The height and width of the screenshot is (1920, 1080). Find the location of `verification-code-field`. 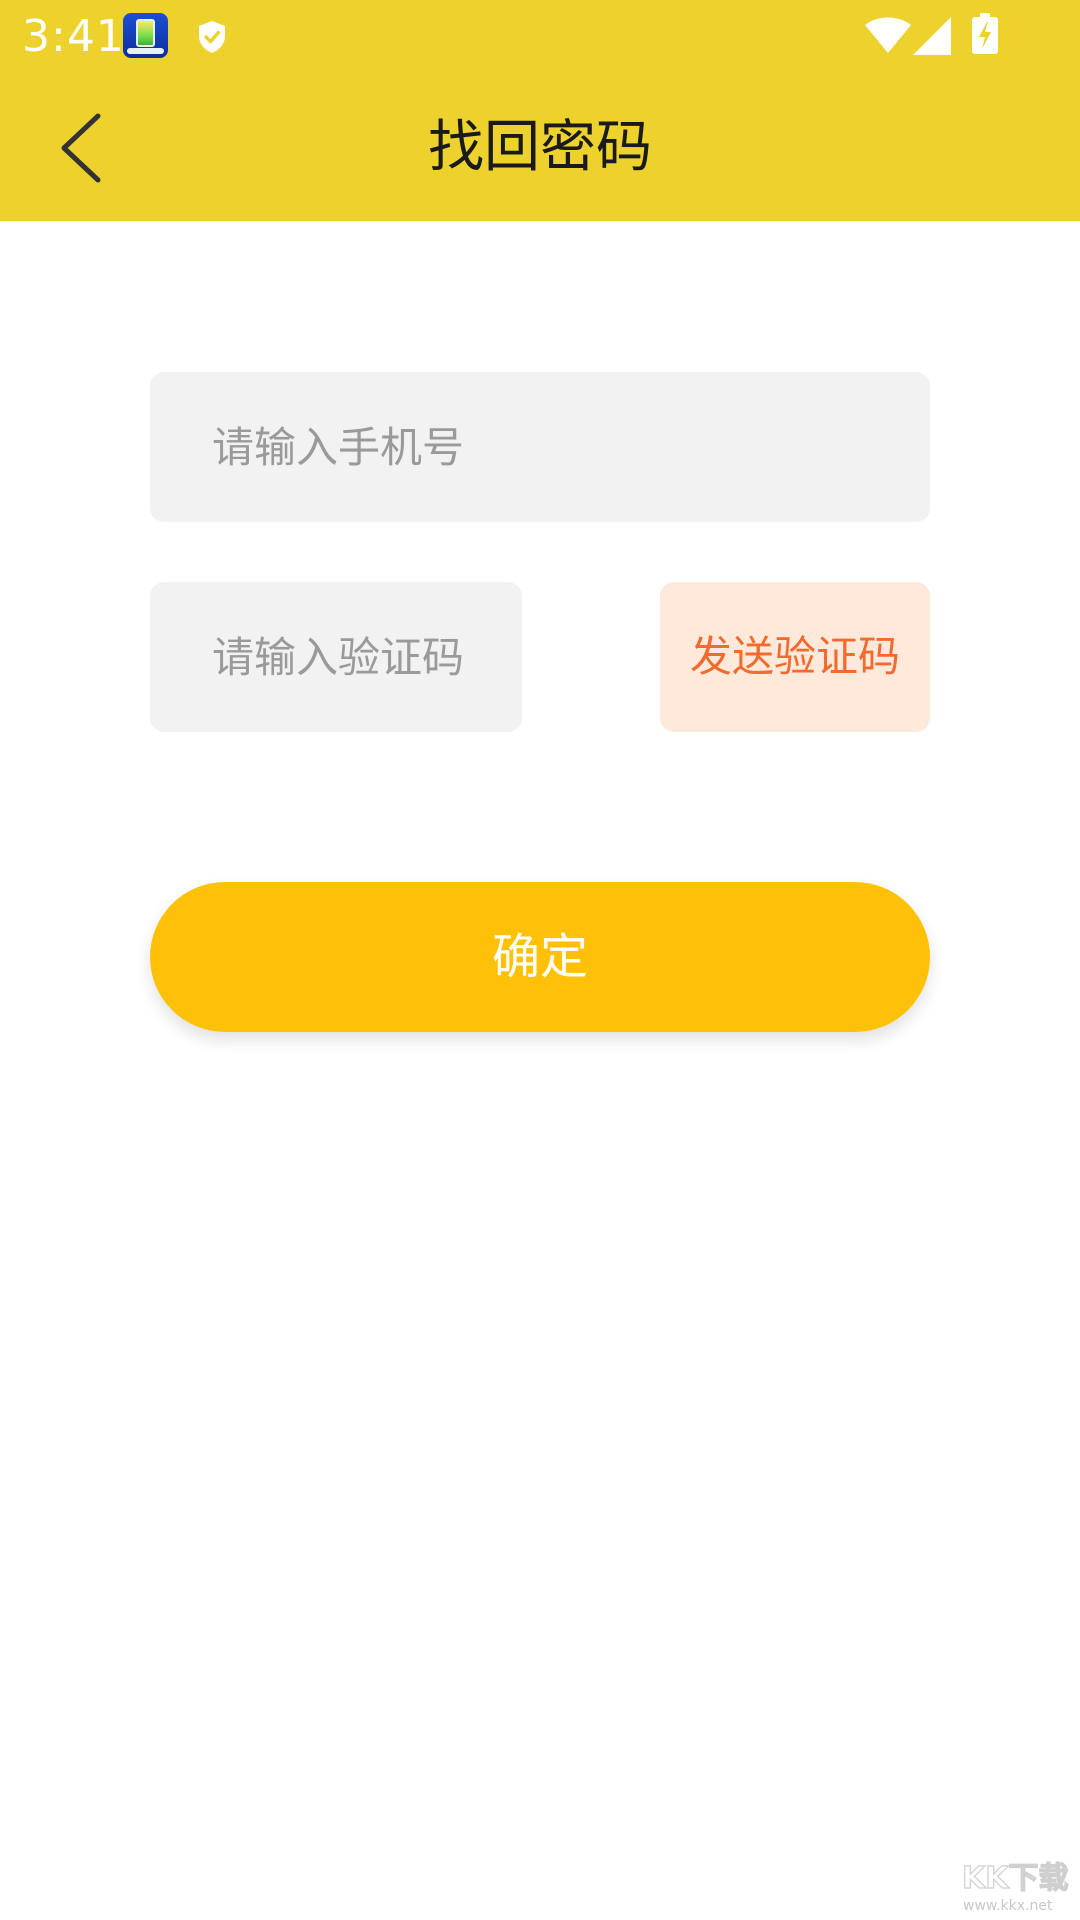

verification-code-field is located at coordinates (336, 657).